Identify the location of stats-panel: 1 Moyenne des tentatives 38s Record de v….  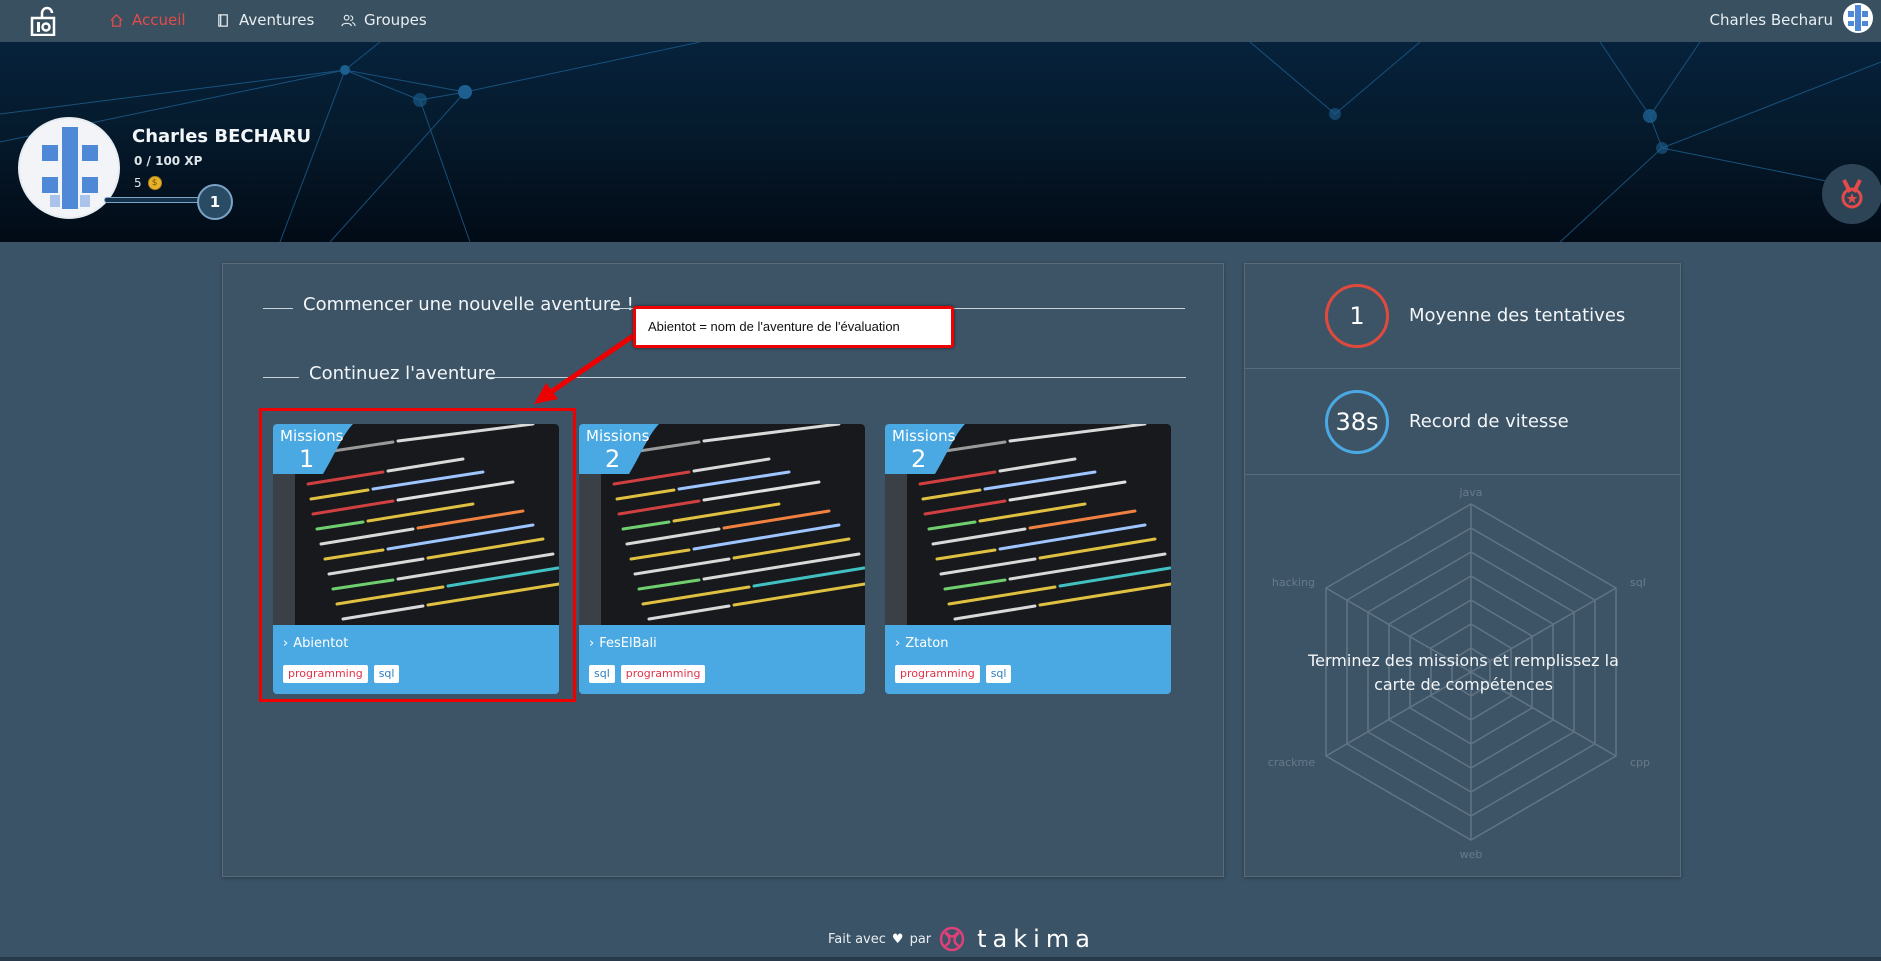
(1462, 570).